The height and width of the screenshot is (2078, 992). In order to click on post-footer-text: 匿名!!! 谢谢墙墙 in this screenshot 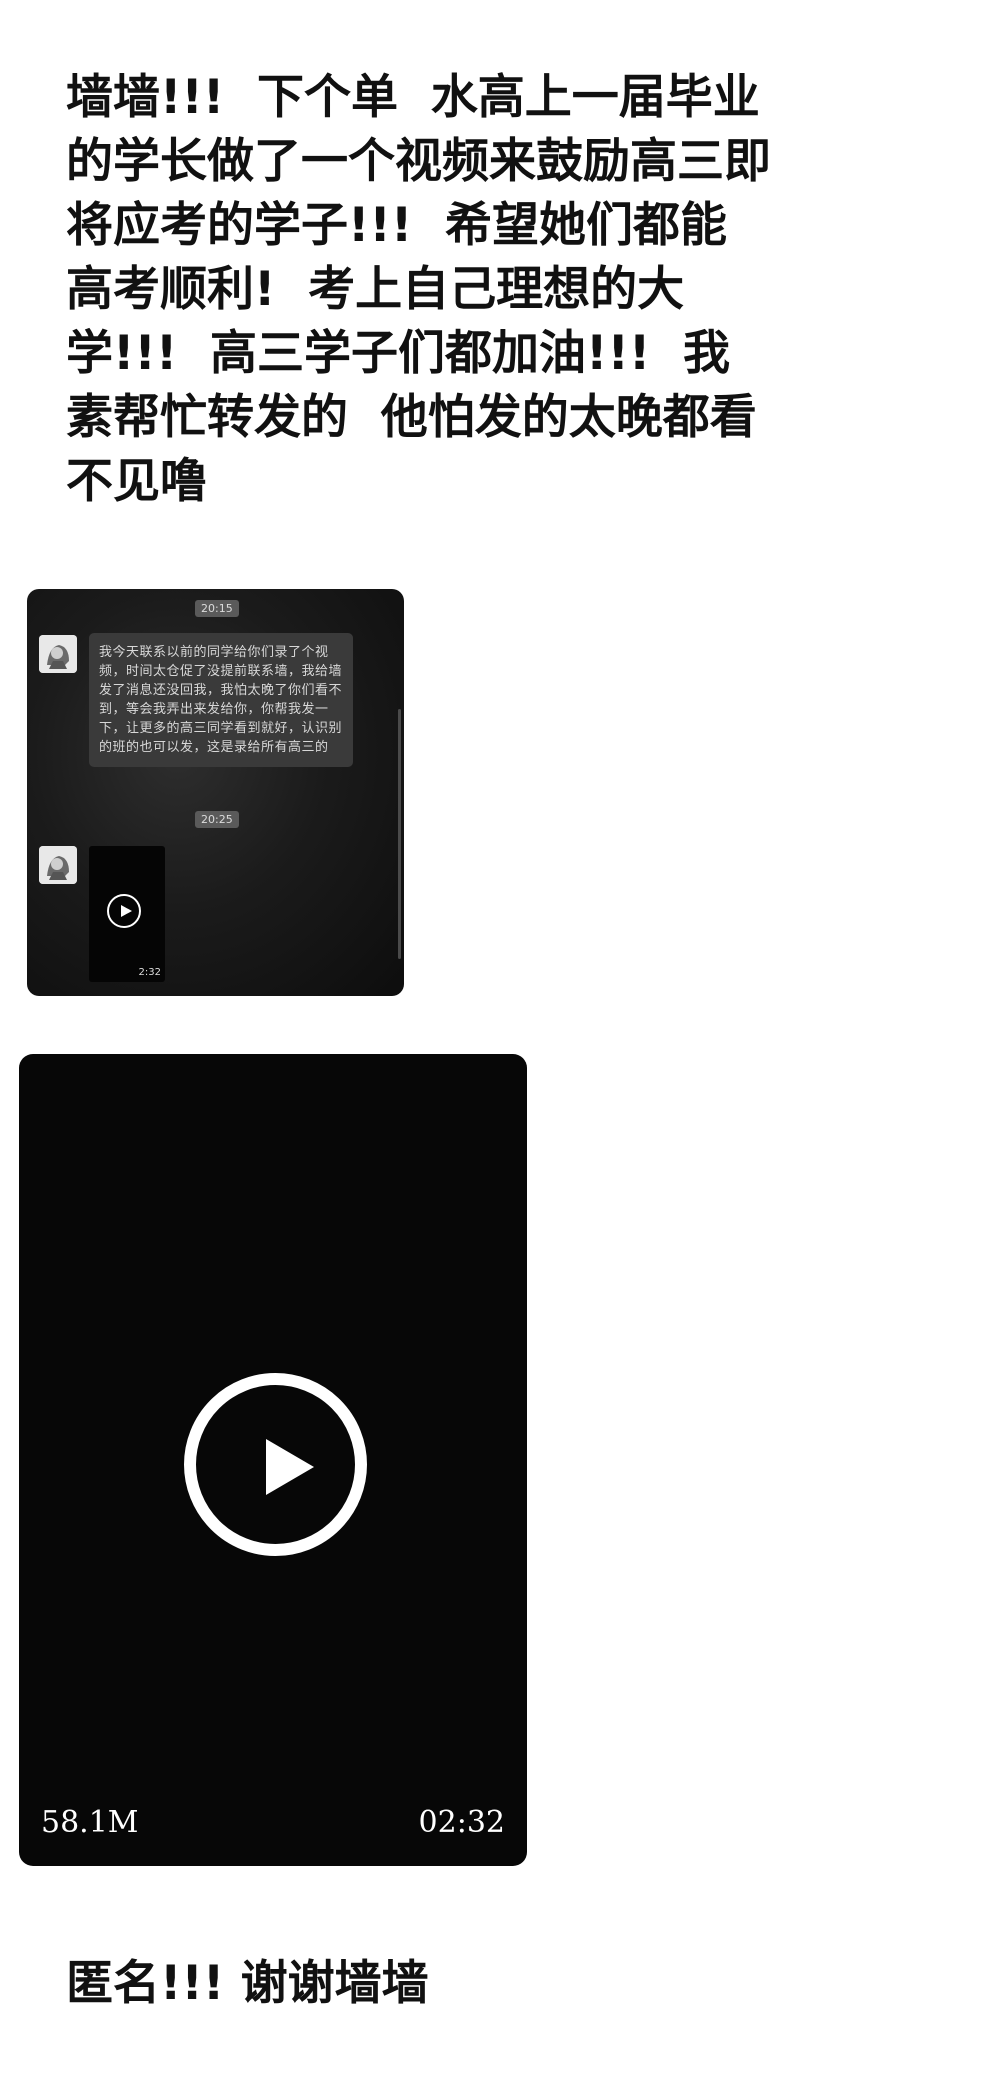, I will do `click(247, 1983)`.